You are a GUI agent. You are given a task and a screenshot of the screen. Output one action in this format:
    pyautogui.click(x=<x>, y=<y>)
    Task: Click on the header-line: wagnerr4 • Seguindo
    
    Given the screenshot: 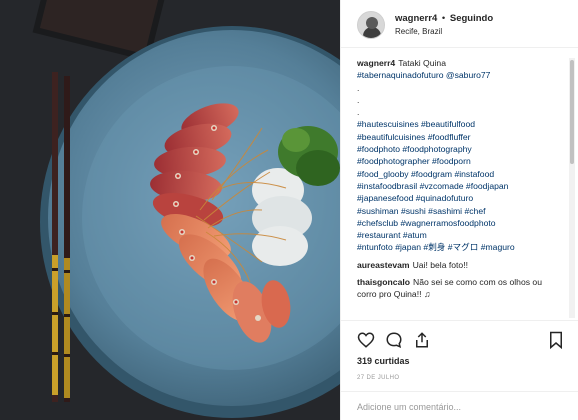 What is the action you would take?
    pyautogui.click(x=444, y=18)
    